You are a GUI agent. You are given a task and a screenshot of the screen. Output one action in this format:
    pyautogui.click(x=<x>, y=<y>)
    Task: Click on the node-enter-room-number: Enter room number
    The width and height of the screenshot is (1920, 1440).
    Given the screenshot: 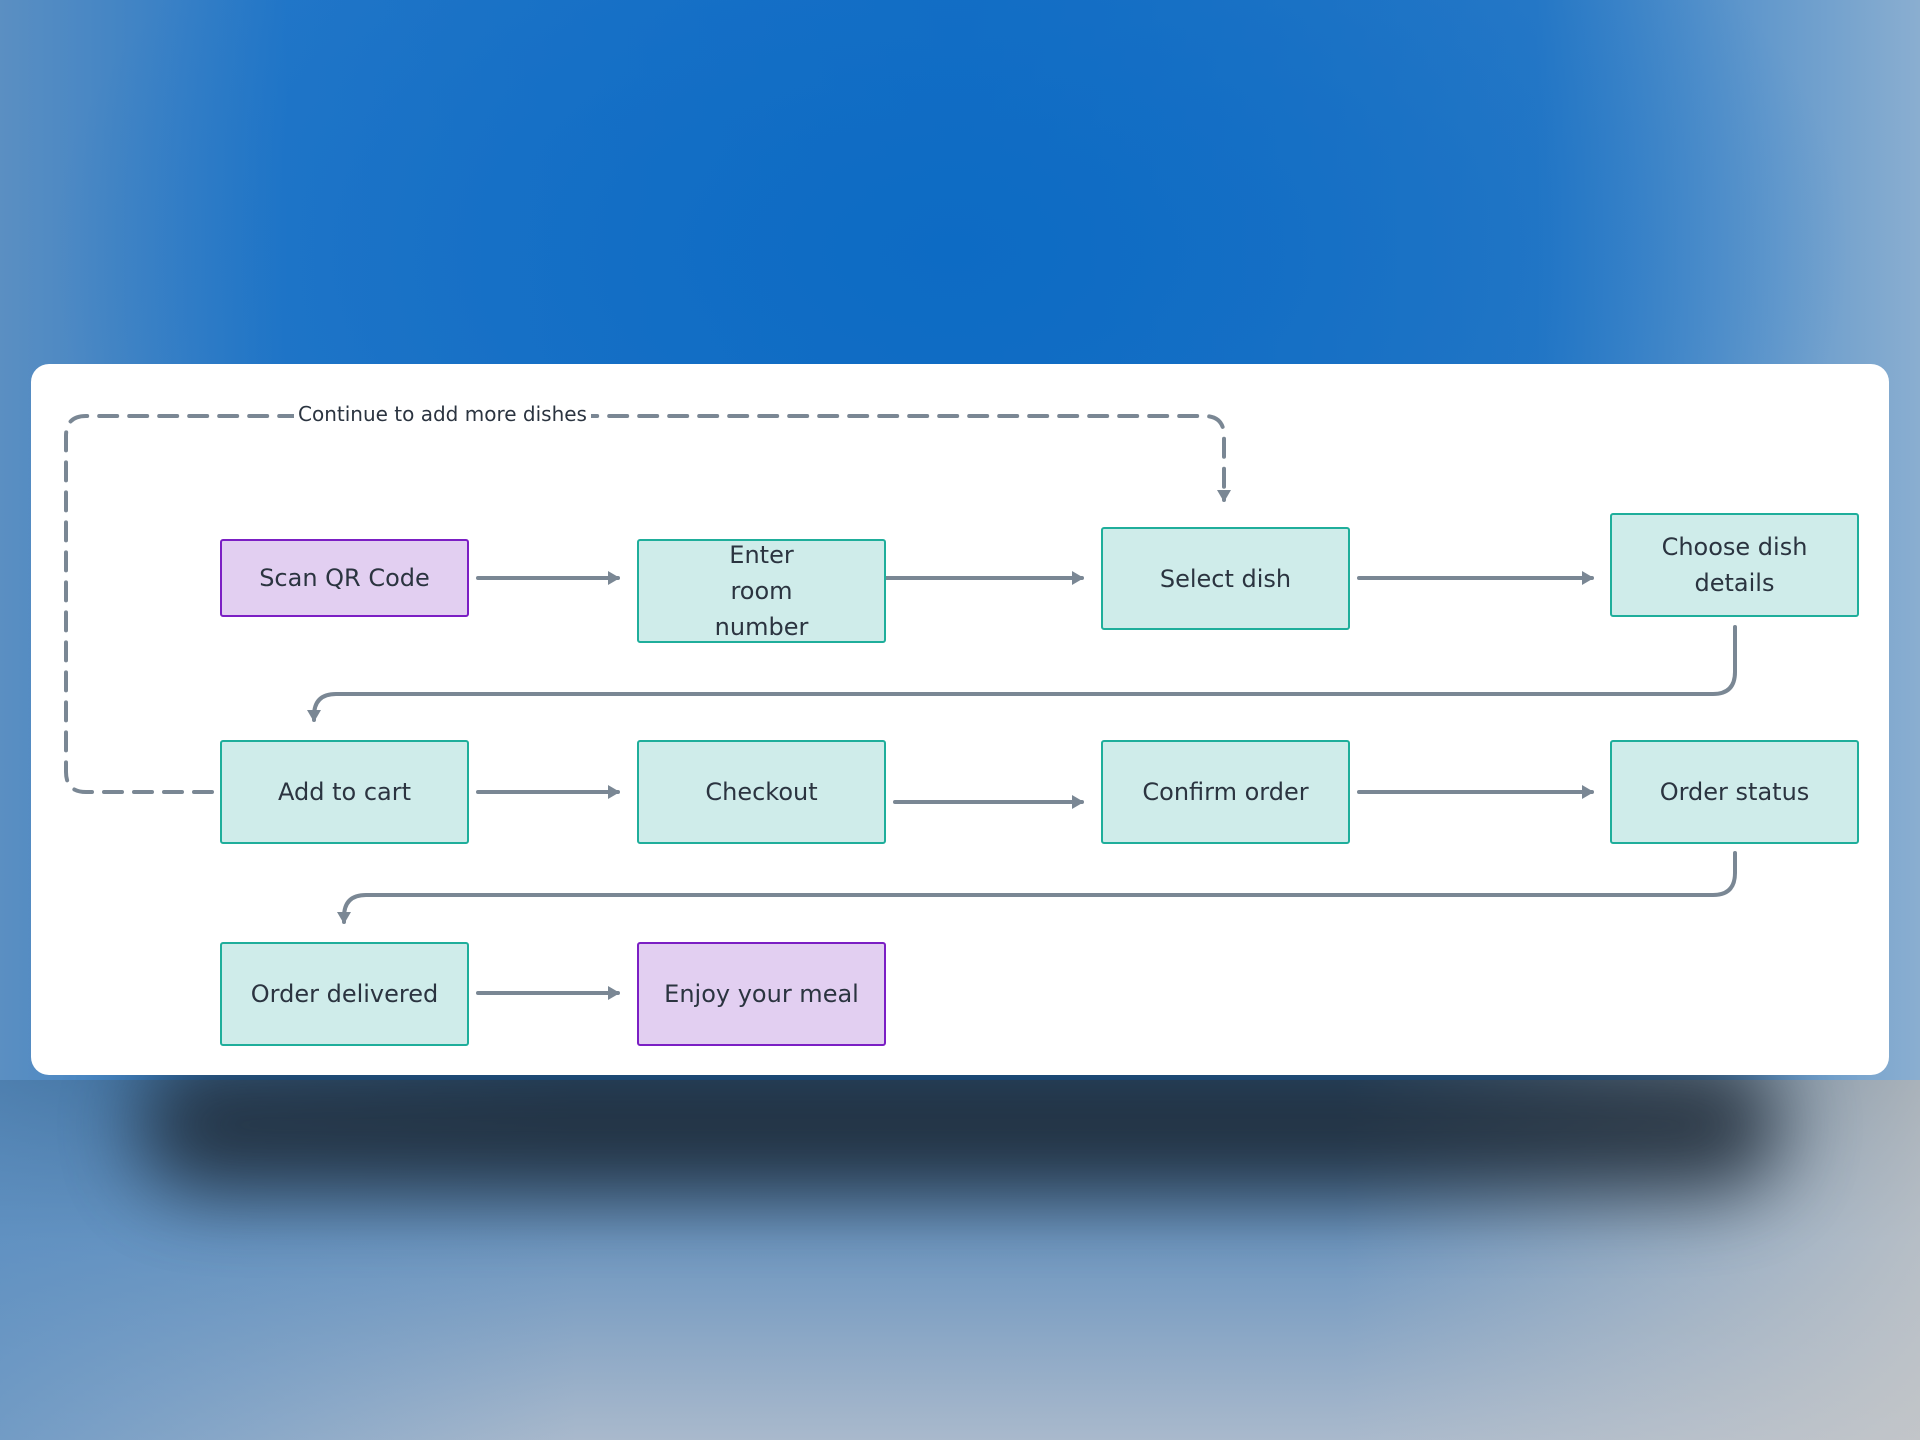 What is the action you would take?
    pyautogui.click(x=761, y=591)
    